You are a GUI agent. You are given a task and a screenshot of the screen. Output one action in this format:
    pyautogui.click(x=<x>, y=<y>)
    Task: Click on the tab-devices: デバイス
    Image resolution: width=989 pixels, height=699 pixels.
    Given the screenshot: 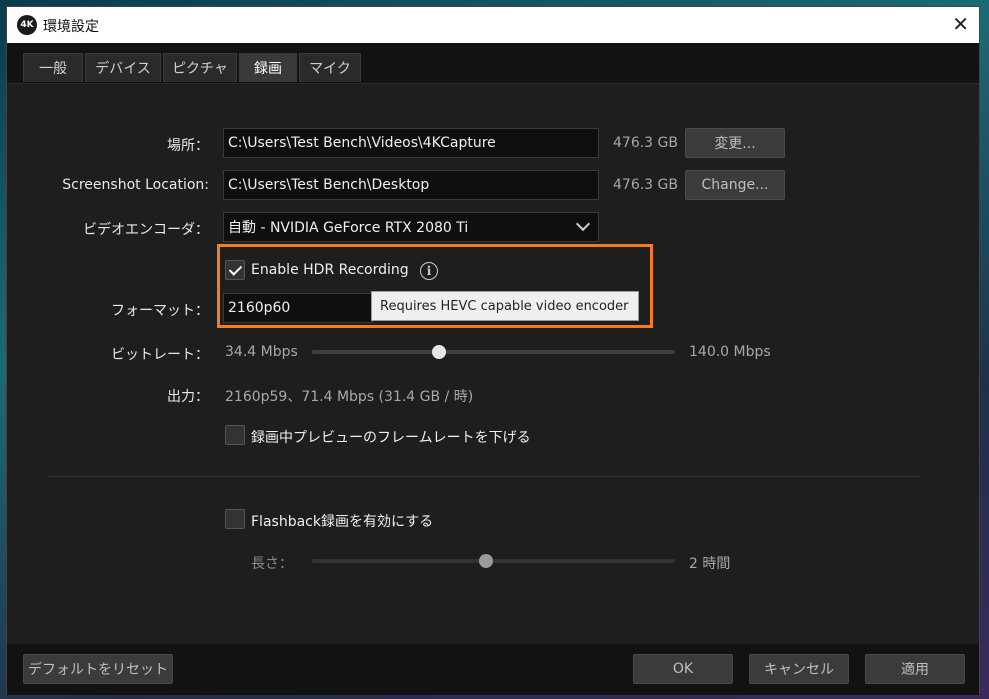 What is the action you would take?
    pyautogui.click(x=123, y=67)
    